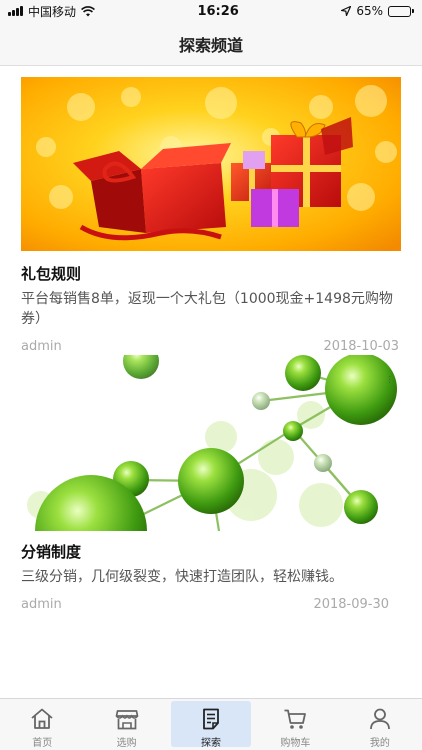 This screenshot has height=750, width=422. What do you see at coordinates (295, 743) in the screenshot?
I see `tab-label: 购物车` at bounding box center [295, 743].